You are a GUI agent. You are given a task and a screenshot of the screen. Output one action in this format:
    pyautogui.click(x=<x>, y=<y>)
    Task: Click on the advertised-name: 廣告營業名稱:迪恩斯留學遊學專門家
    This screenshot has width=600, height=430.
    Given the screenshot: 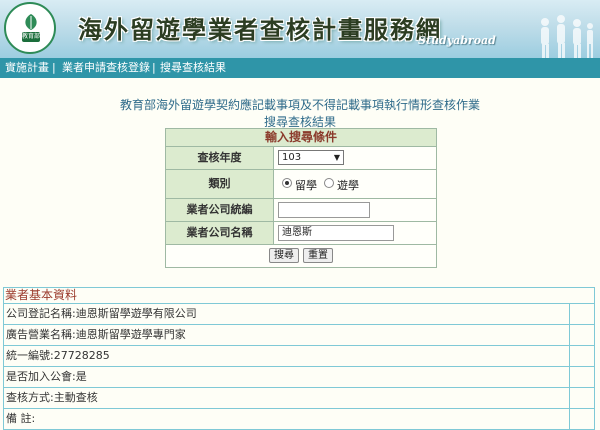 What is the action you would take?
    pyautogui.click(x=96, y=334)
    